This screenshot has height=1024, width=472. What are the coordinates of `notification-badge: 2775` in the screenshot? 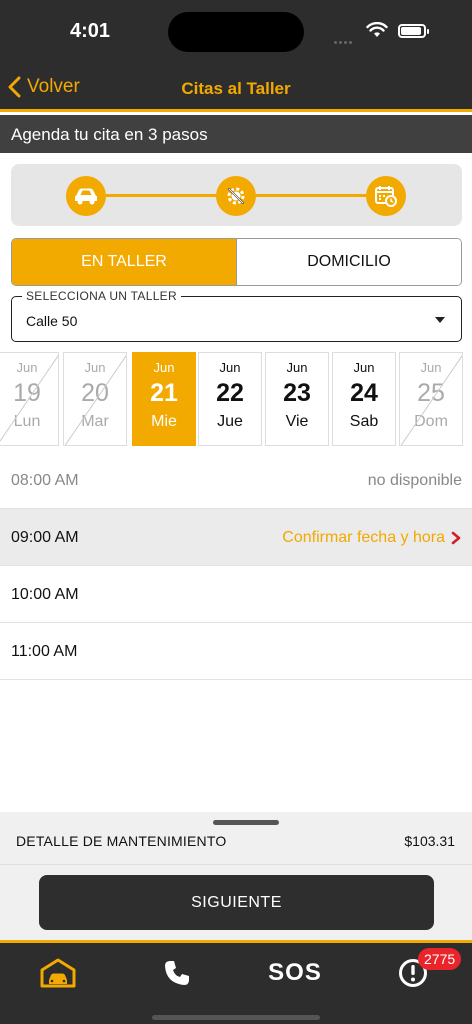 It's located at (440, 959).